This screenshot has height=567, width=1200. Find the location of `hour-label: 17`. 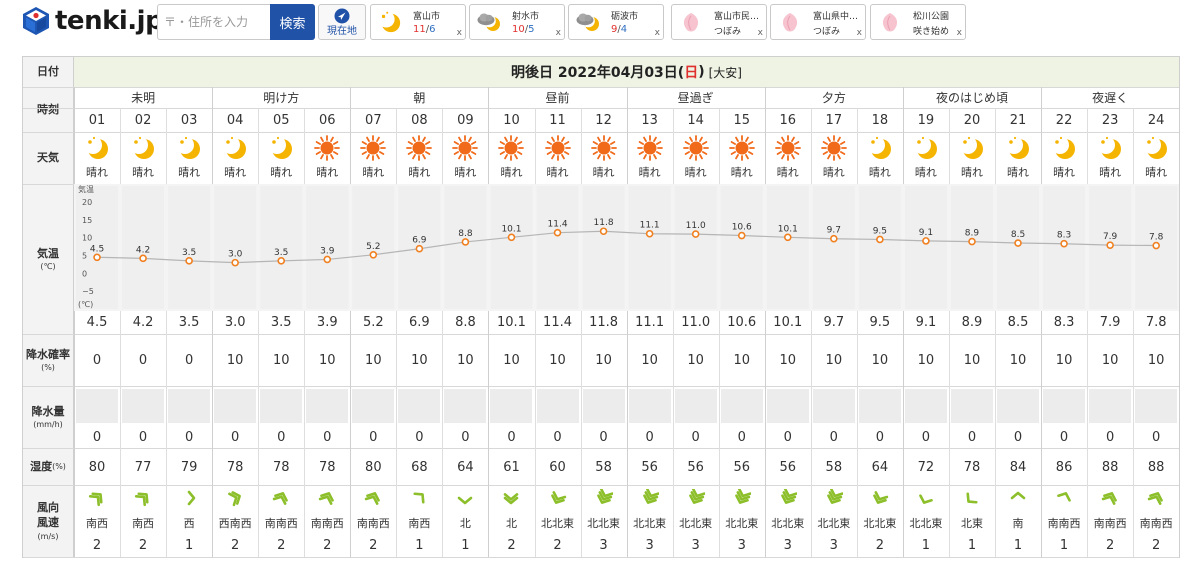

hour-label: 17 is located at coordinates (834, 120).